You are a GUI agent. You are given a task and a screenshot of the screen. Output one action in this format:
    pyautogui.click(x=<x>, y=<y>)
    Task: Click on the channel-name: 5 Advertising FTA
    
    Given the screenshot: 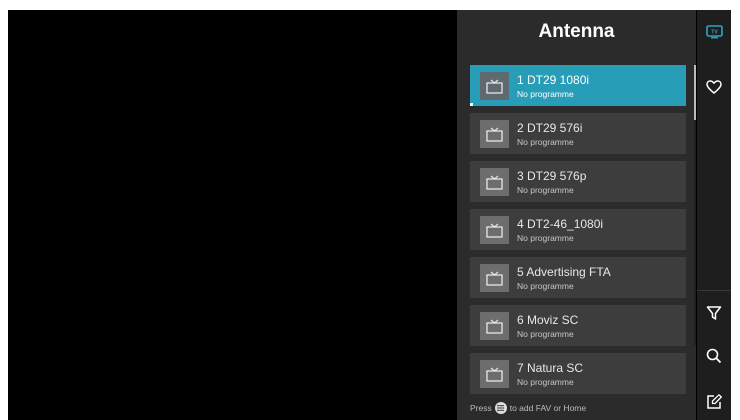 What is the action you would take?
    pyautogui.click(x=564, y=272)
    